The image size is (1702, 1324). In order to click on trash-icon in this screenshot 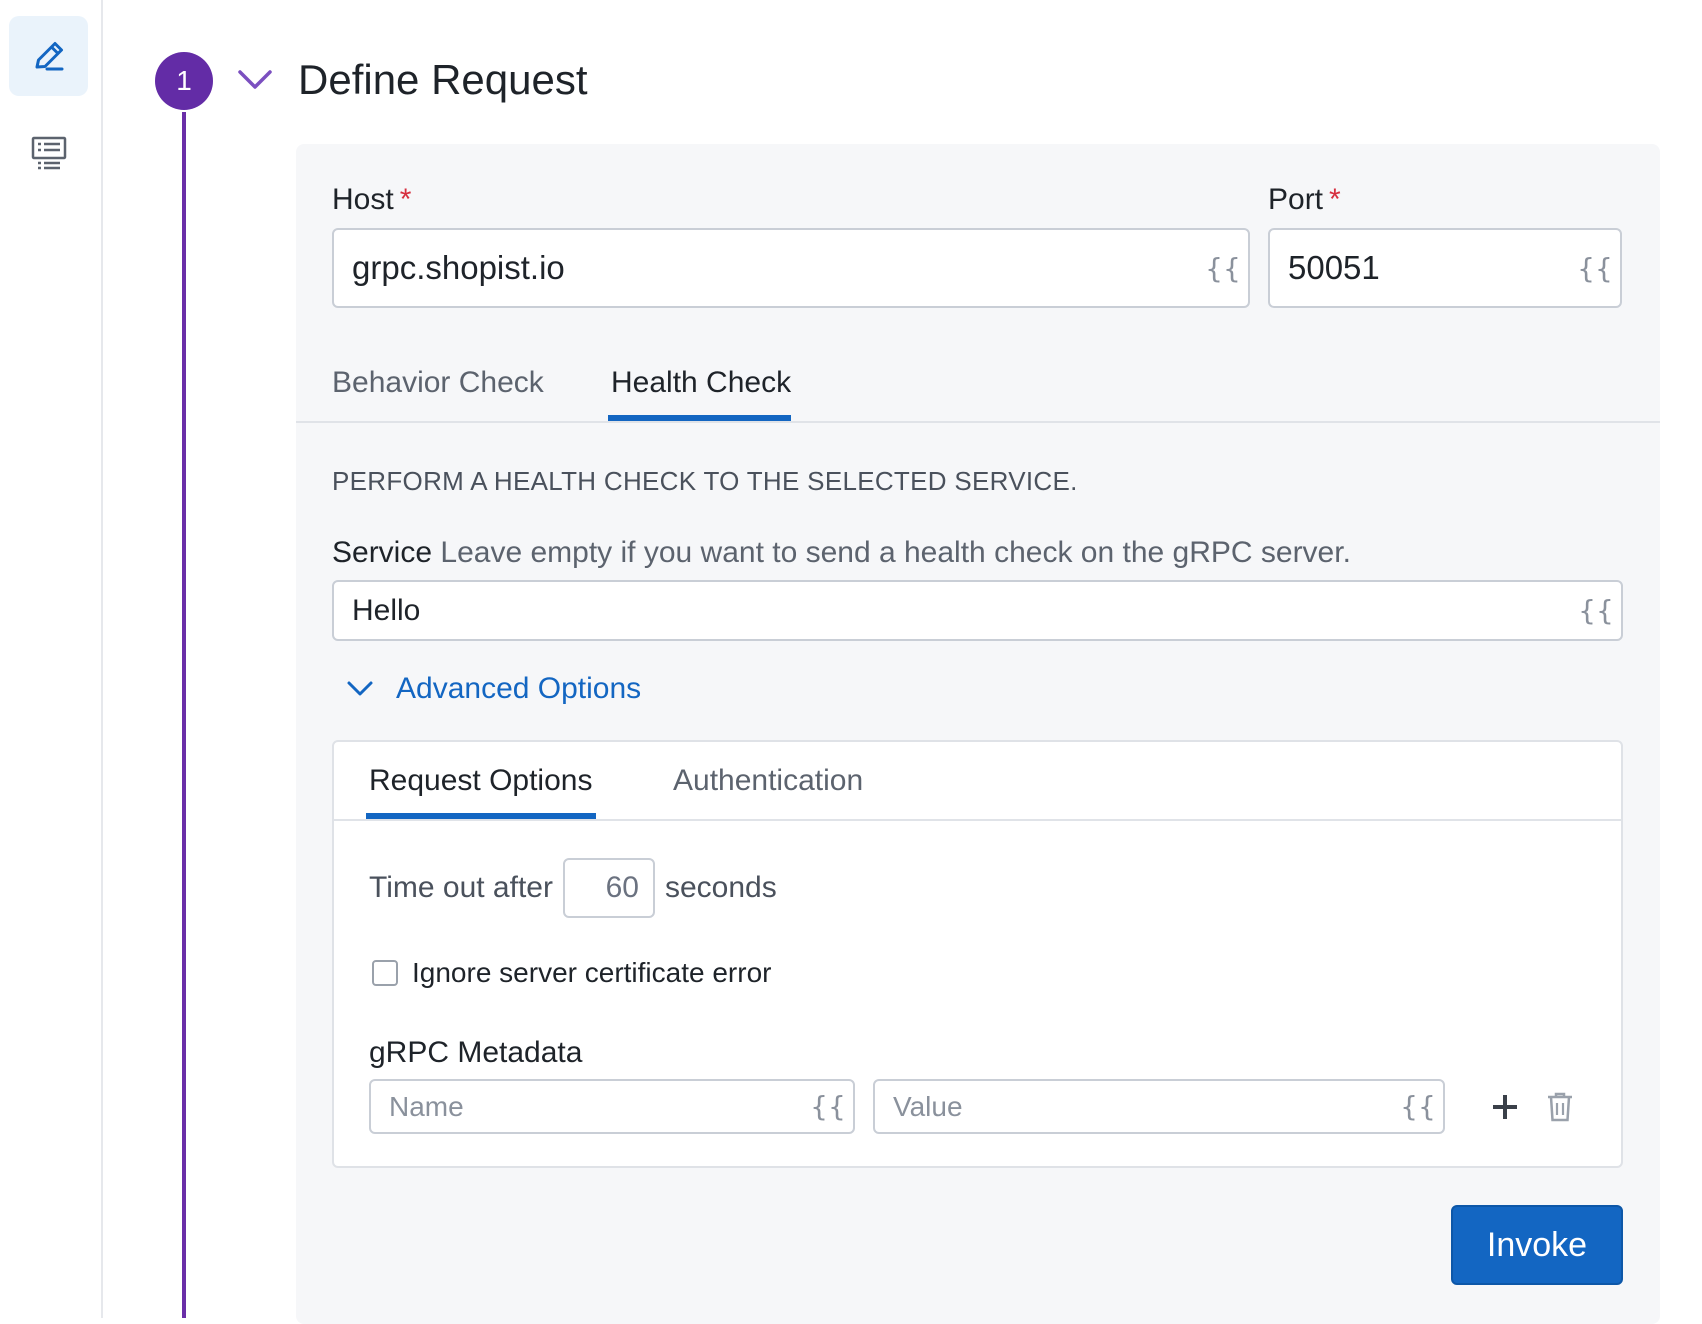, I will do `click(1560, 1107)`.